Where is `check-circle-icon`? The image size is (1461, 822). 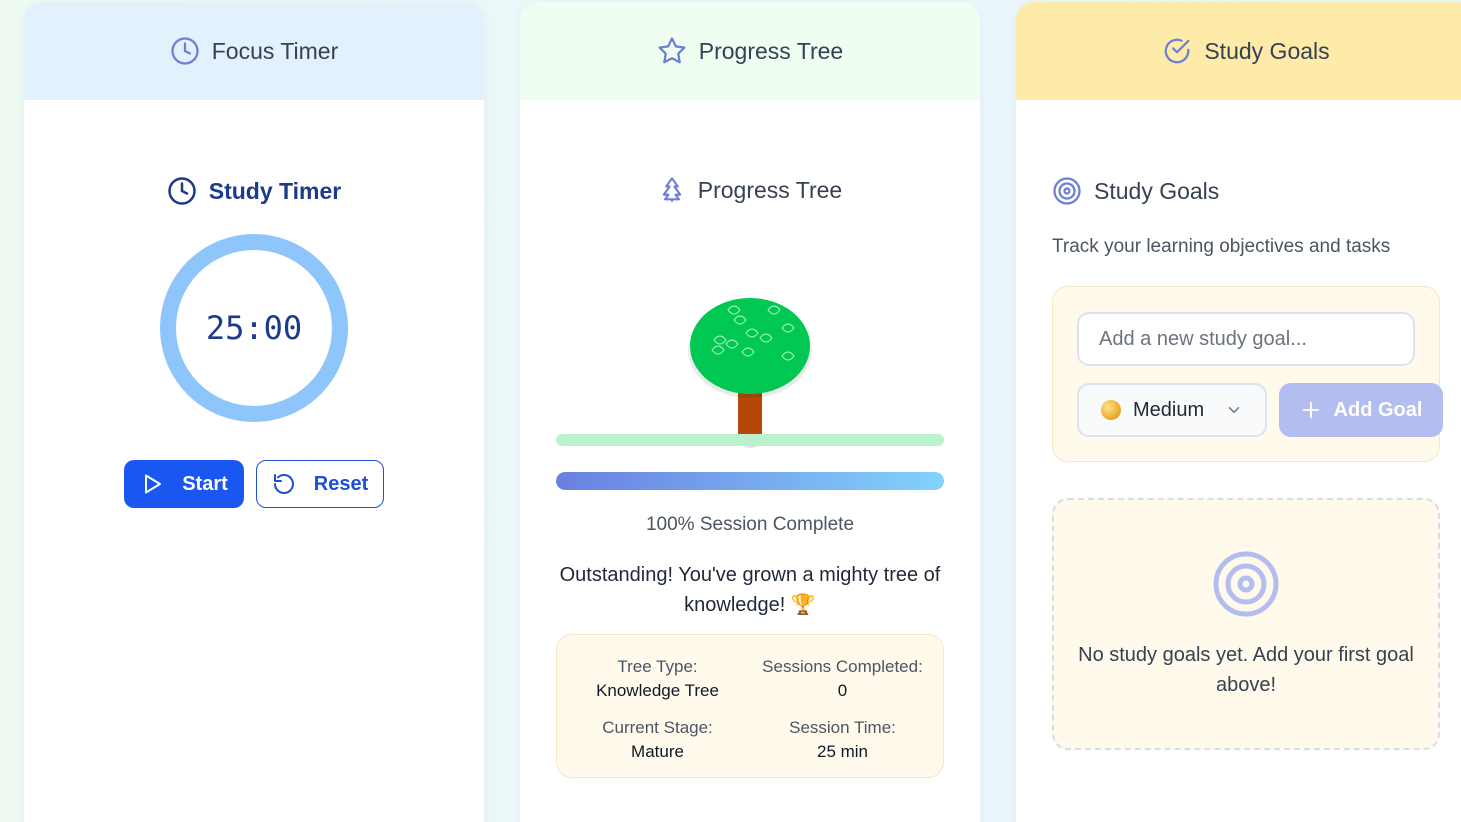 check-circle-icon is located at coordinates (1177, 51).